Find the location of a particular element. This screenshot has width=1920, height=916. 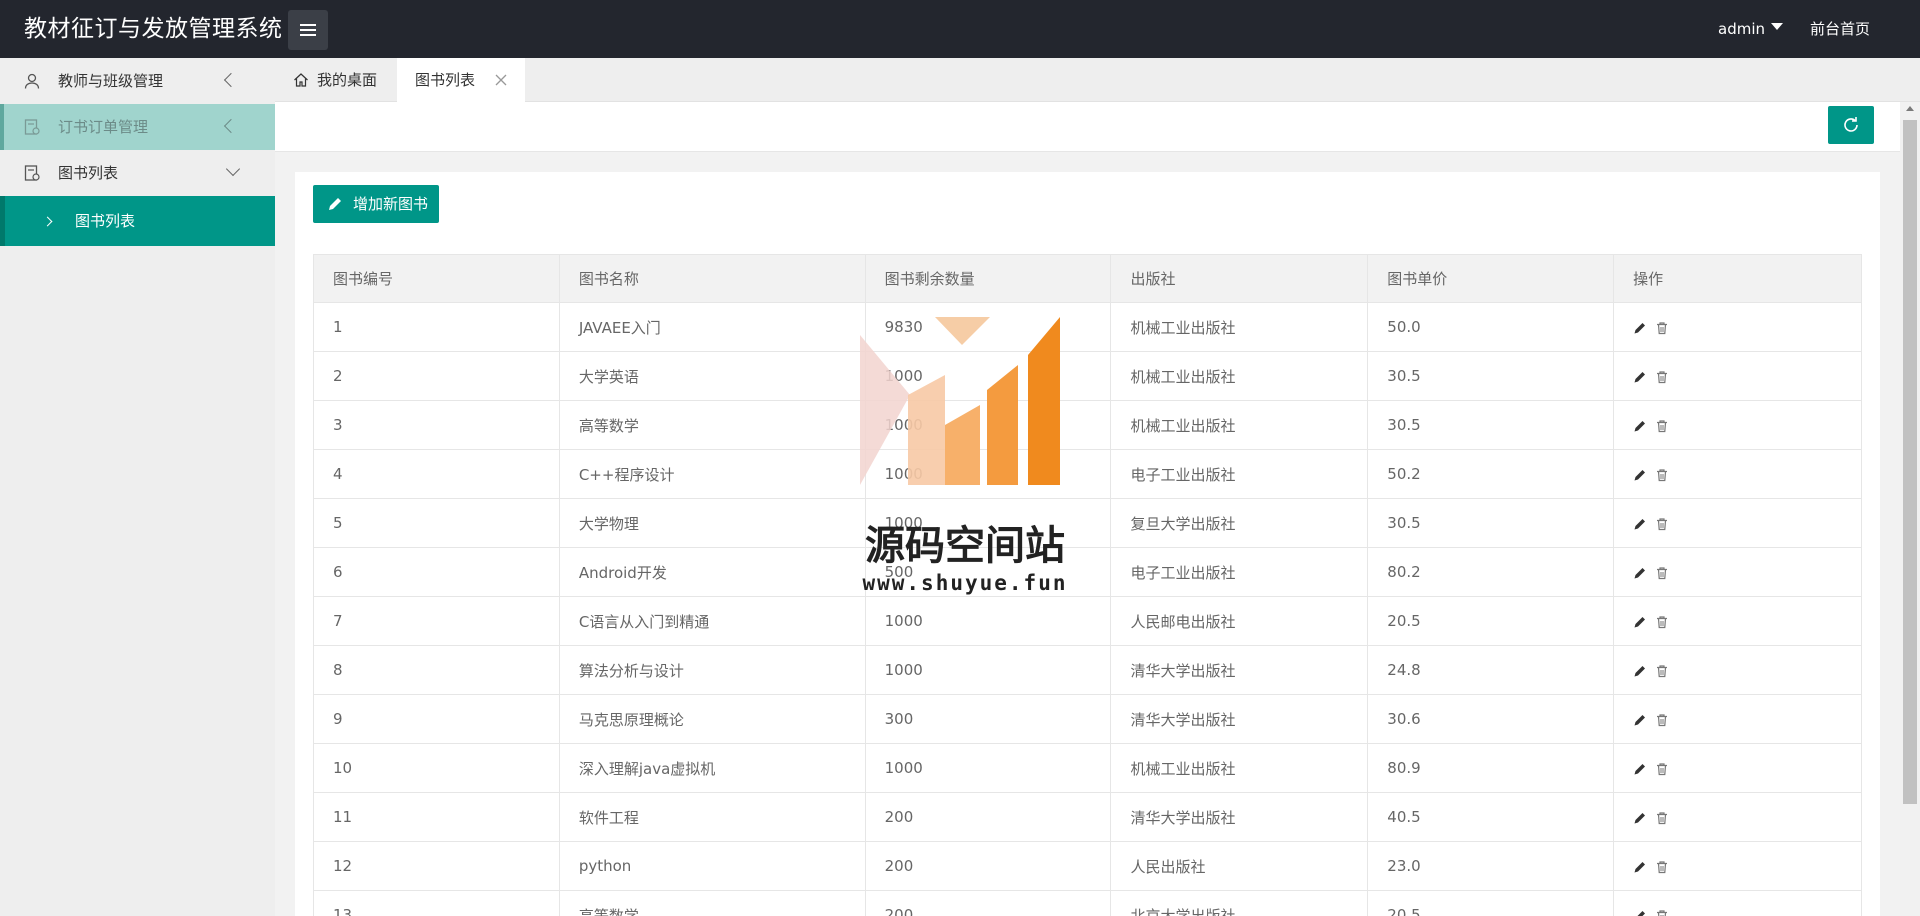

table-cell: 9830 is located at coordinates (988, 327).